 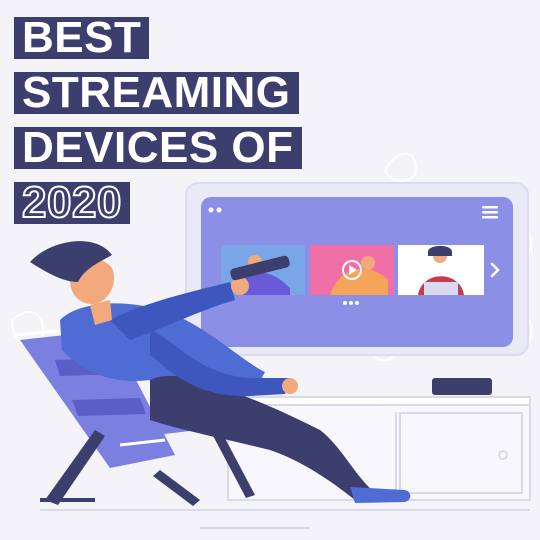 I want to click on headline-line-4: 2020, so click(x=72, y=202).